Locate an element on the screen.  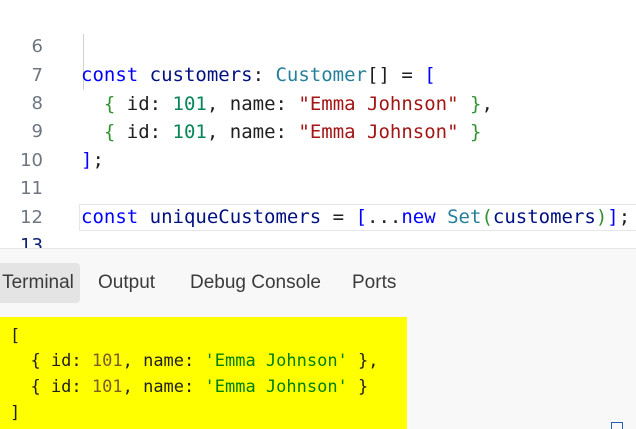
terminal-line: ] is located at coordinates (15, 413).